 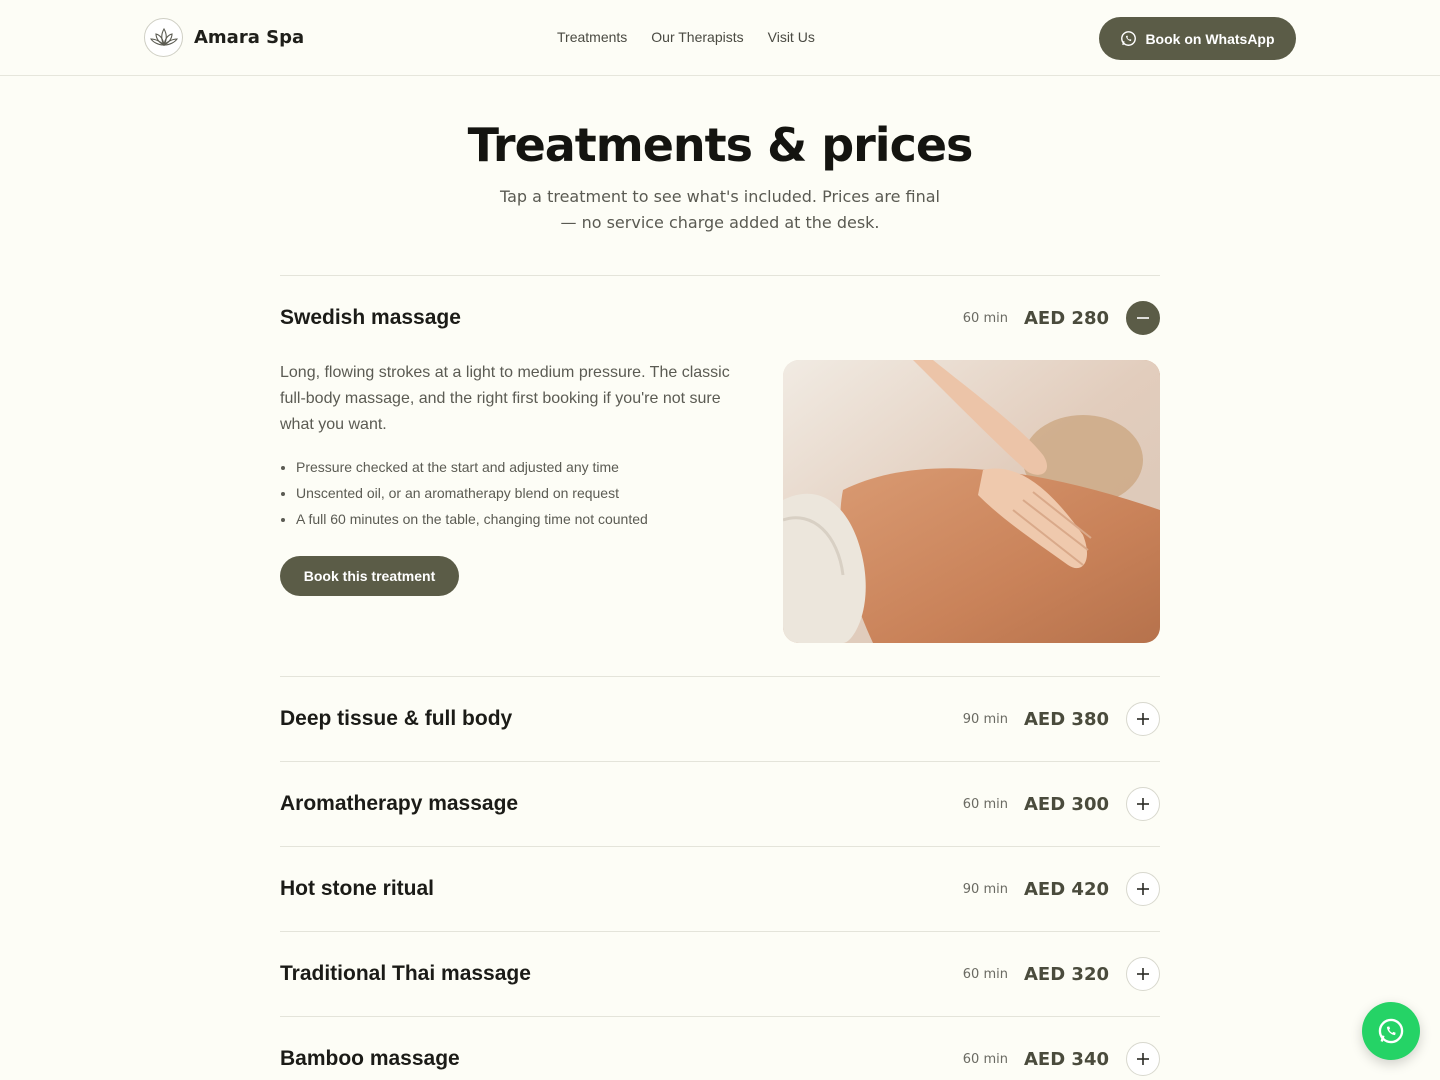 I want to click on brand-name: Amara Spa, so click(x=249, y=37).